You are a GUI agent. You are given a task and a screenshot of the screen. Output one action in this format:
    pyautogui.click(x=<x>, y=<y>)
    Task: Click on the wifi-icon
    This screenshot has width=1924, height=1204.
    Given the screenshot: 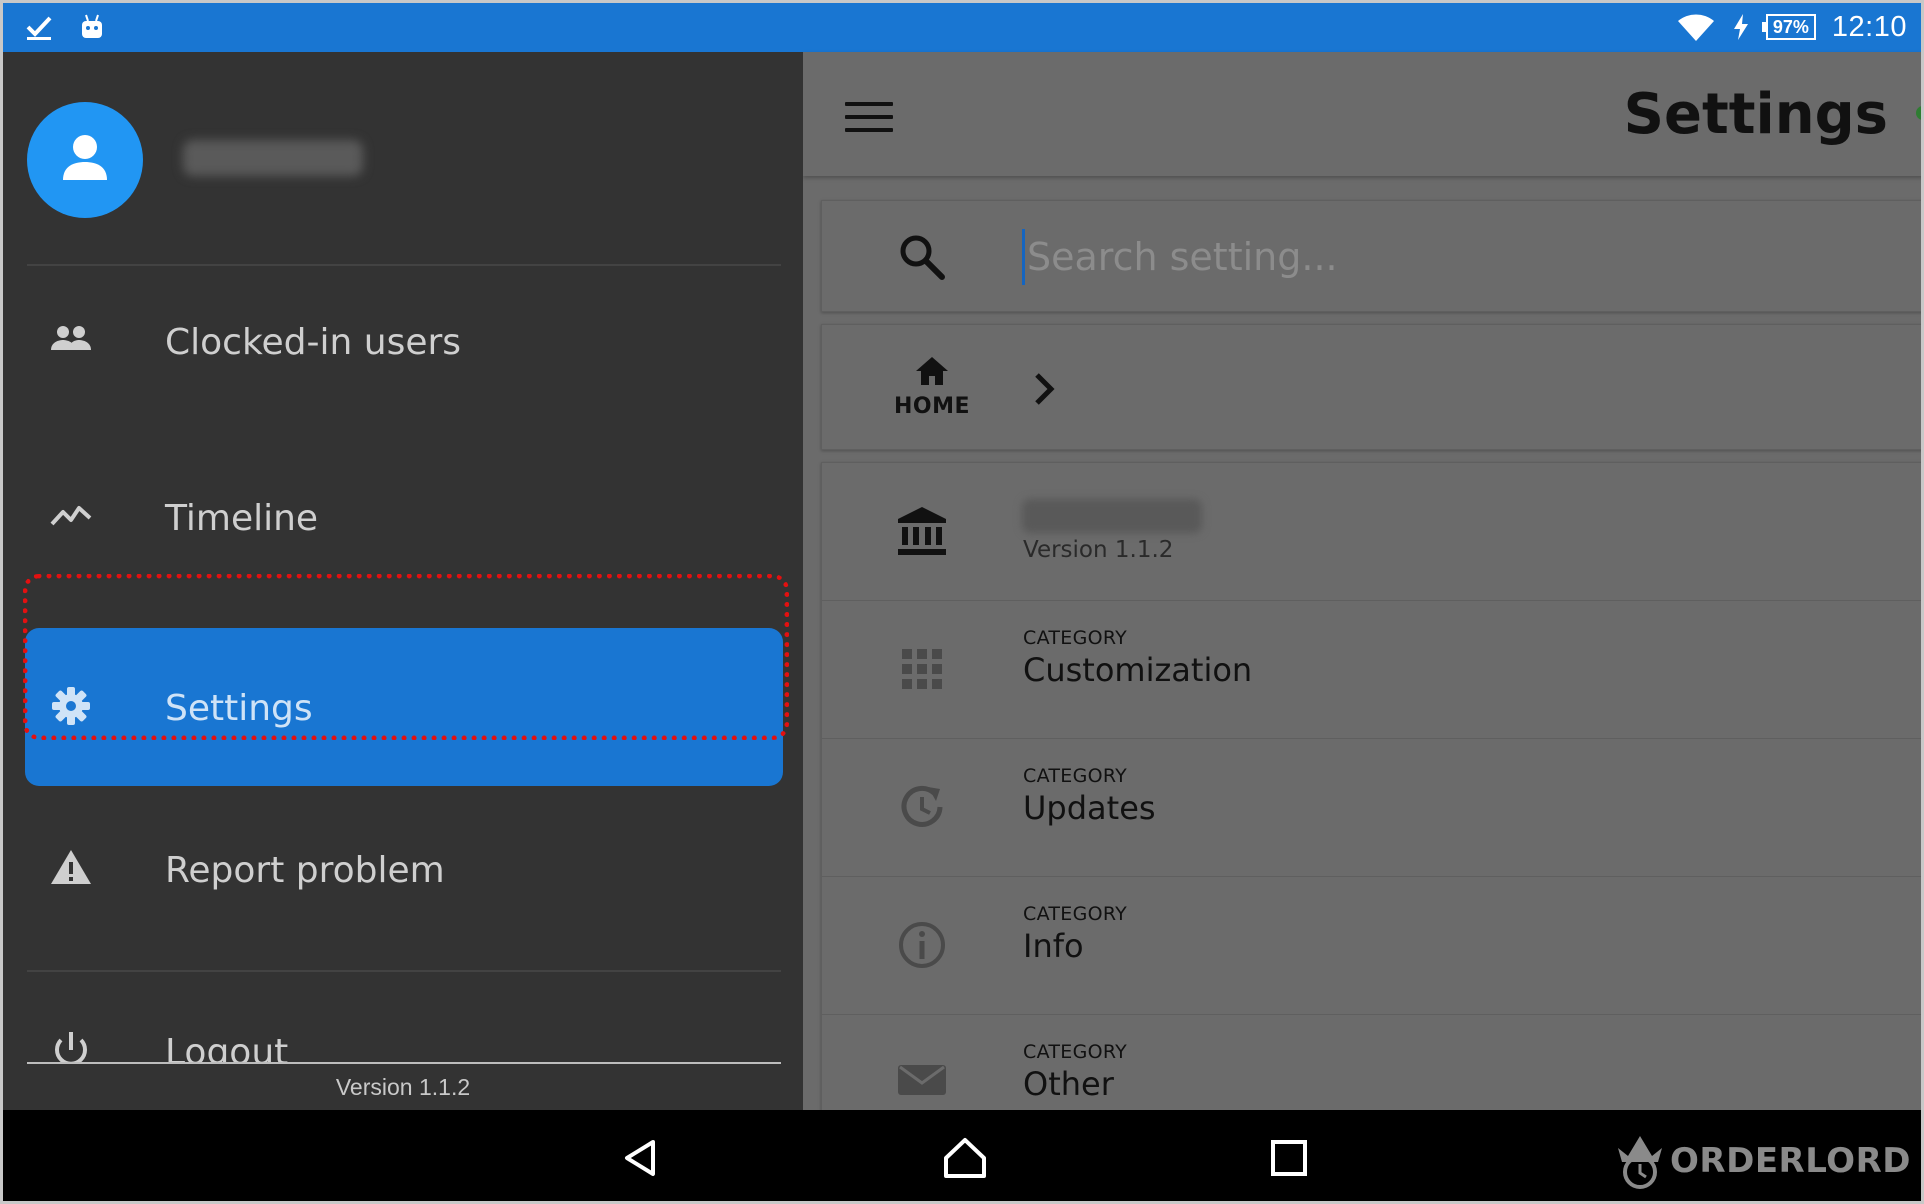 What is the action you would take?
    pyautogui.click(x=1695, y=27)
    